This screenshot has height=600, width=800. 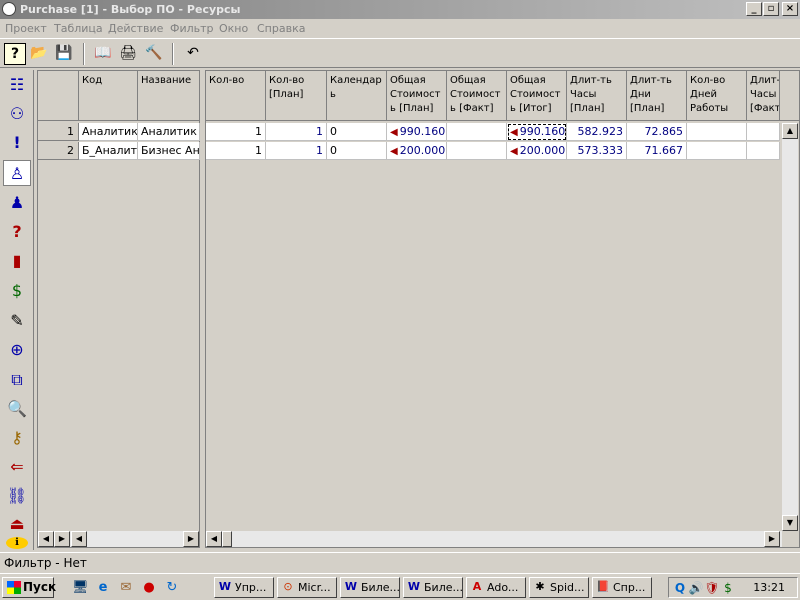 What do you see at coordinates (135, 28) in the screenshot?
I see `menu-action: Действие` at bounding box center [135, 28].